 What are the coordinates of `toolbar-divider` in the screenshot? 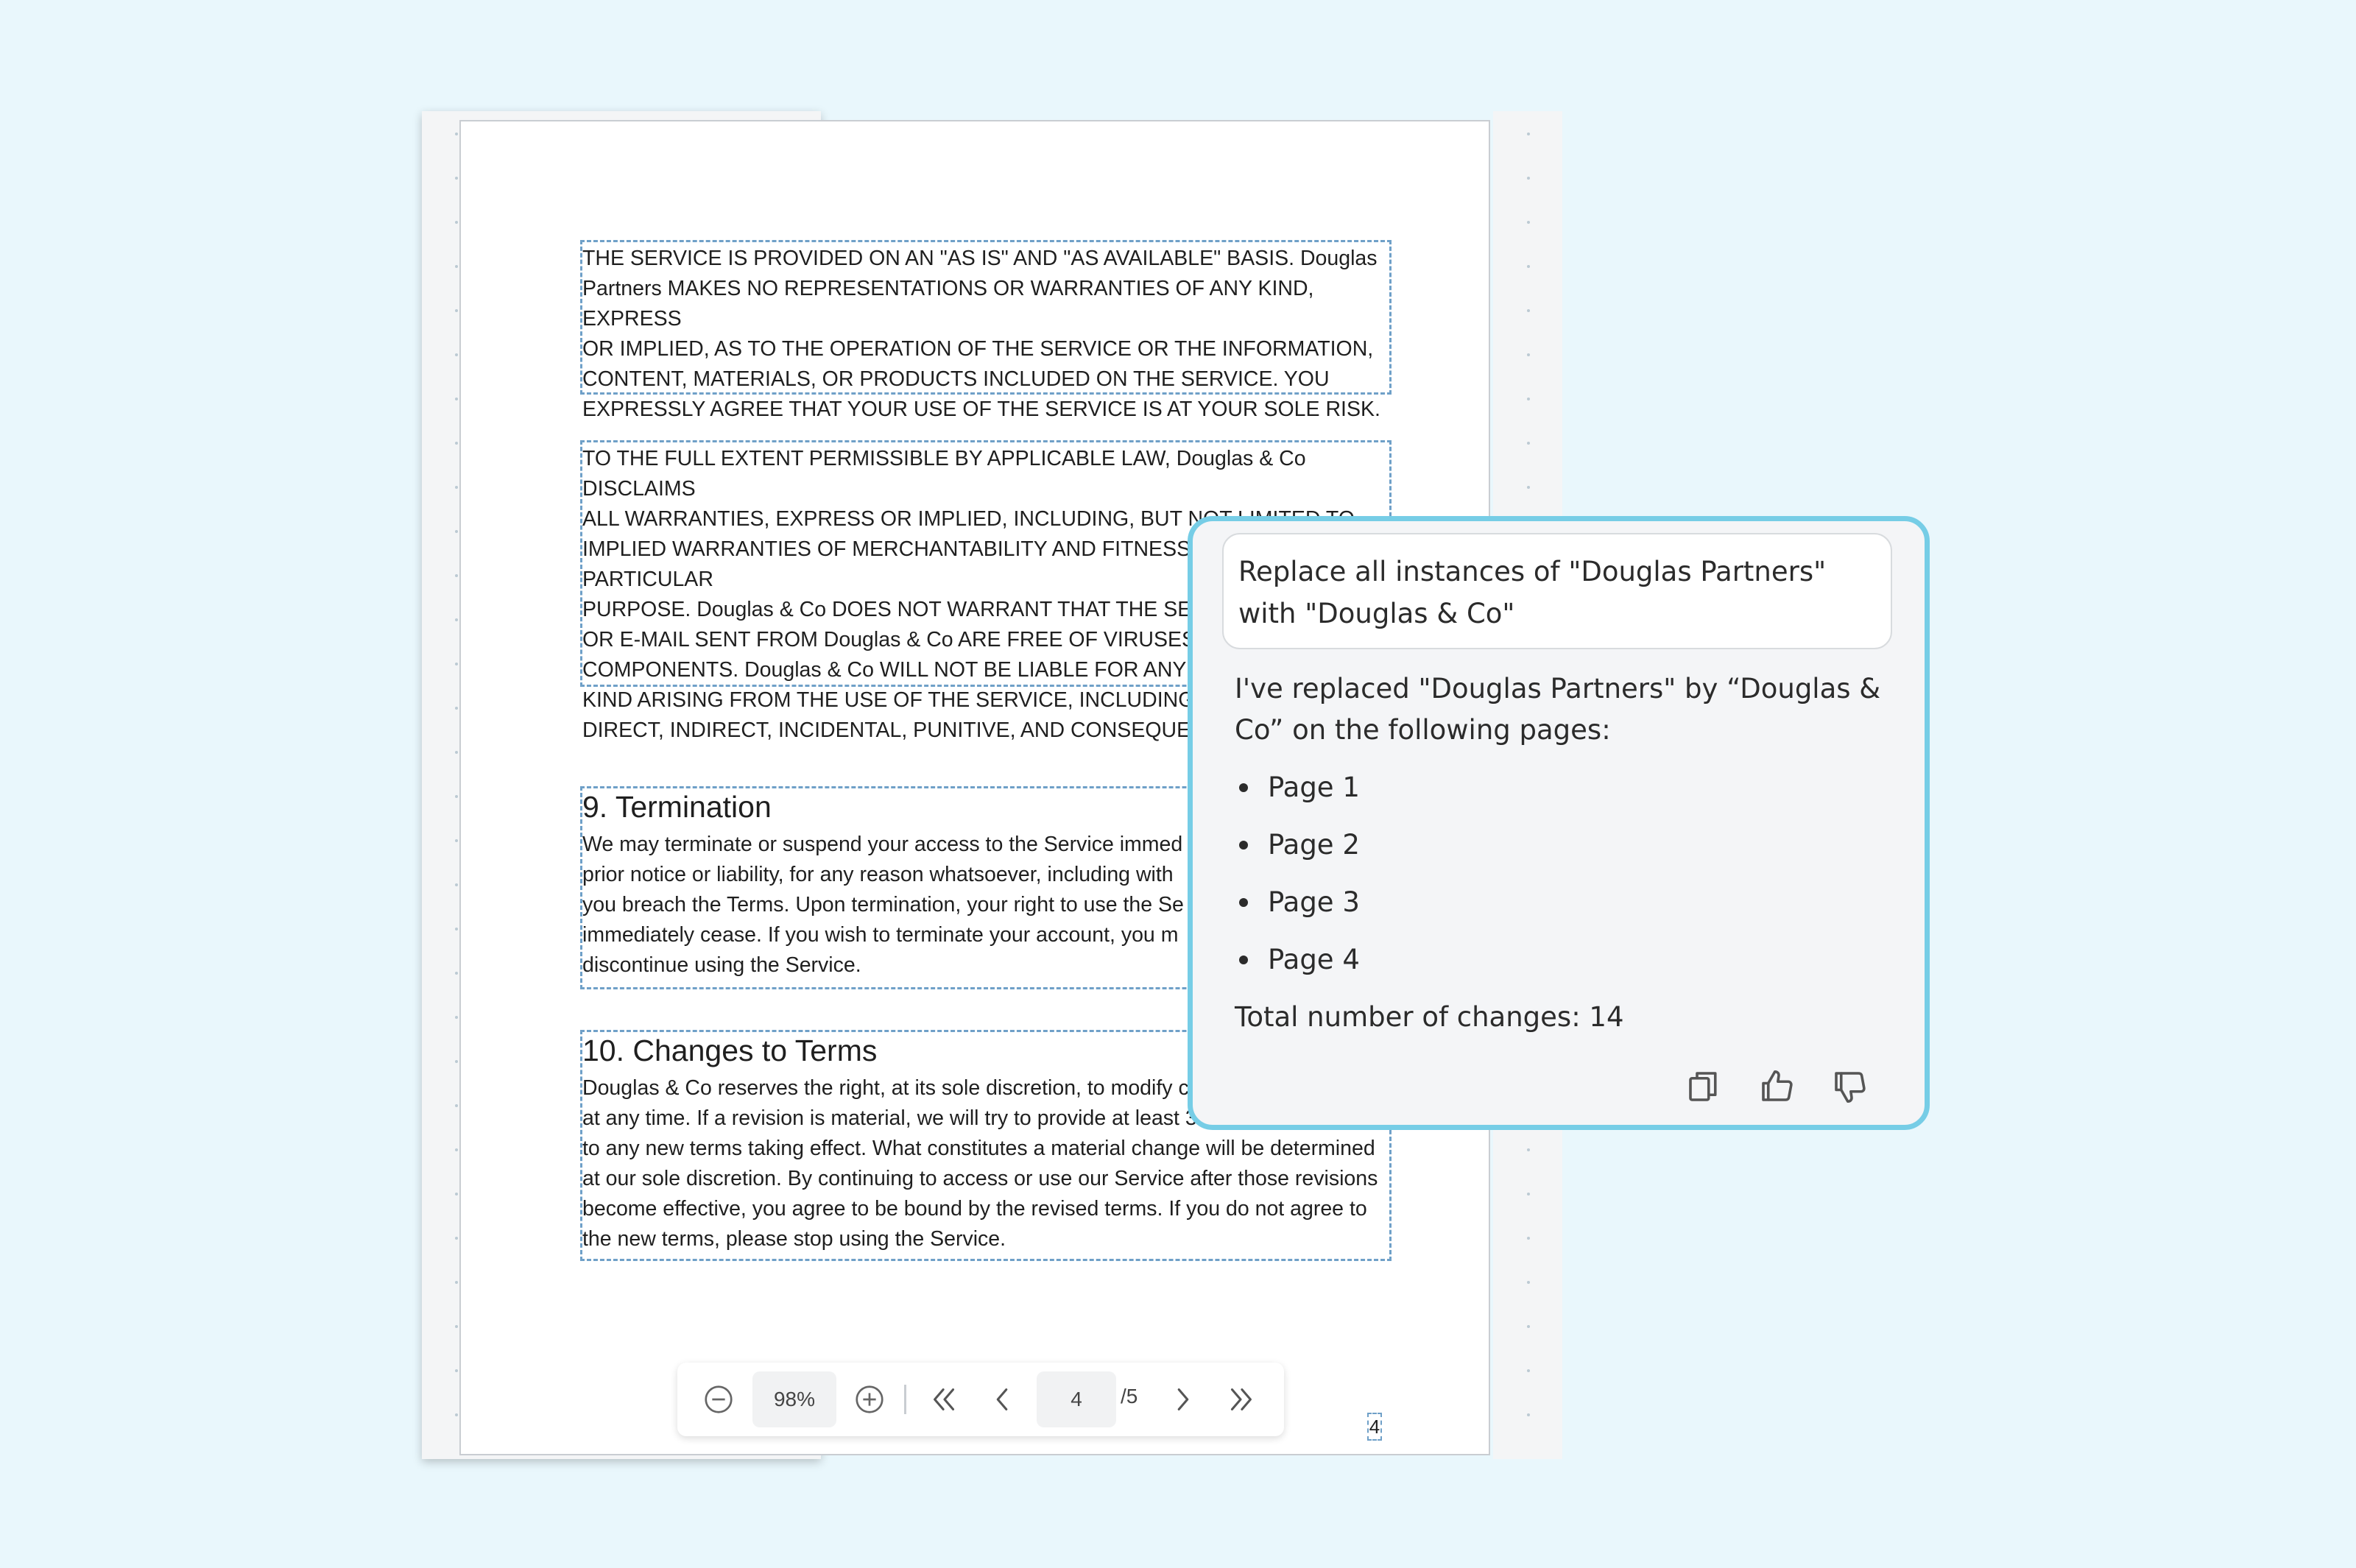 It's located at (905, 1399).